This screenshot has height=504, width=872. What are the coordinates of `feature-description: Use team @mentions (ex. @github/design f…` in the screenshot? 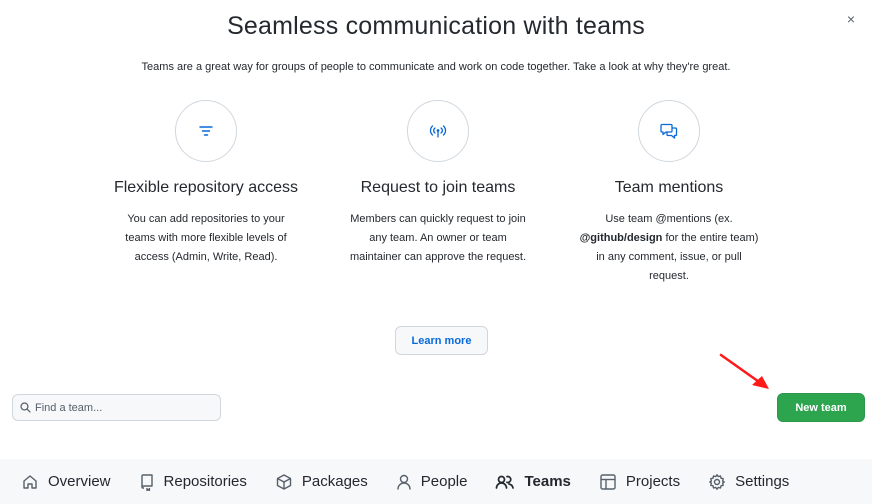 It's located at (669, 247).